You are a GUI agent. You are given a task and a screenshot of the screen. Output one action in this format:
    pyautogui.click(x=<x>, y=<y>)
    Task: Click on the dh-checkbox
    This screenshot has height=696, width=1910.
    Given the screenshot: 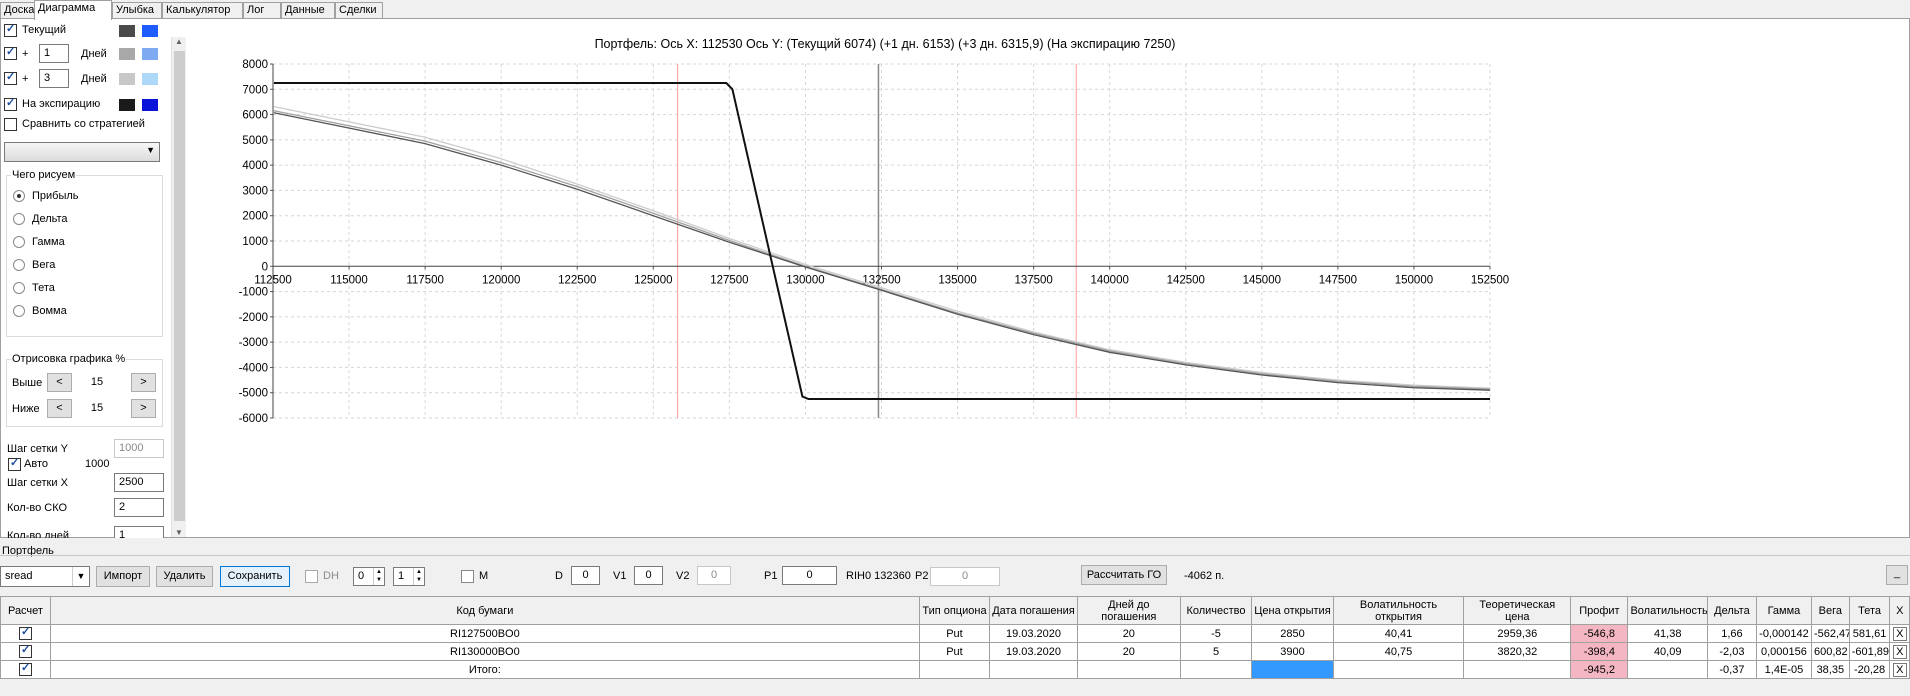 What is the action you would take?
    pyautogui.click(x=311, y=576)
    